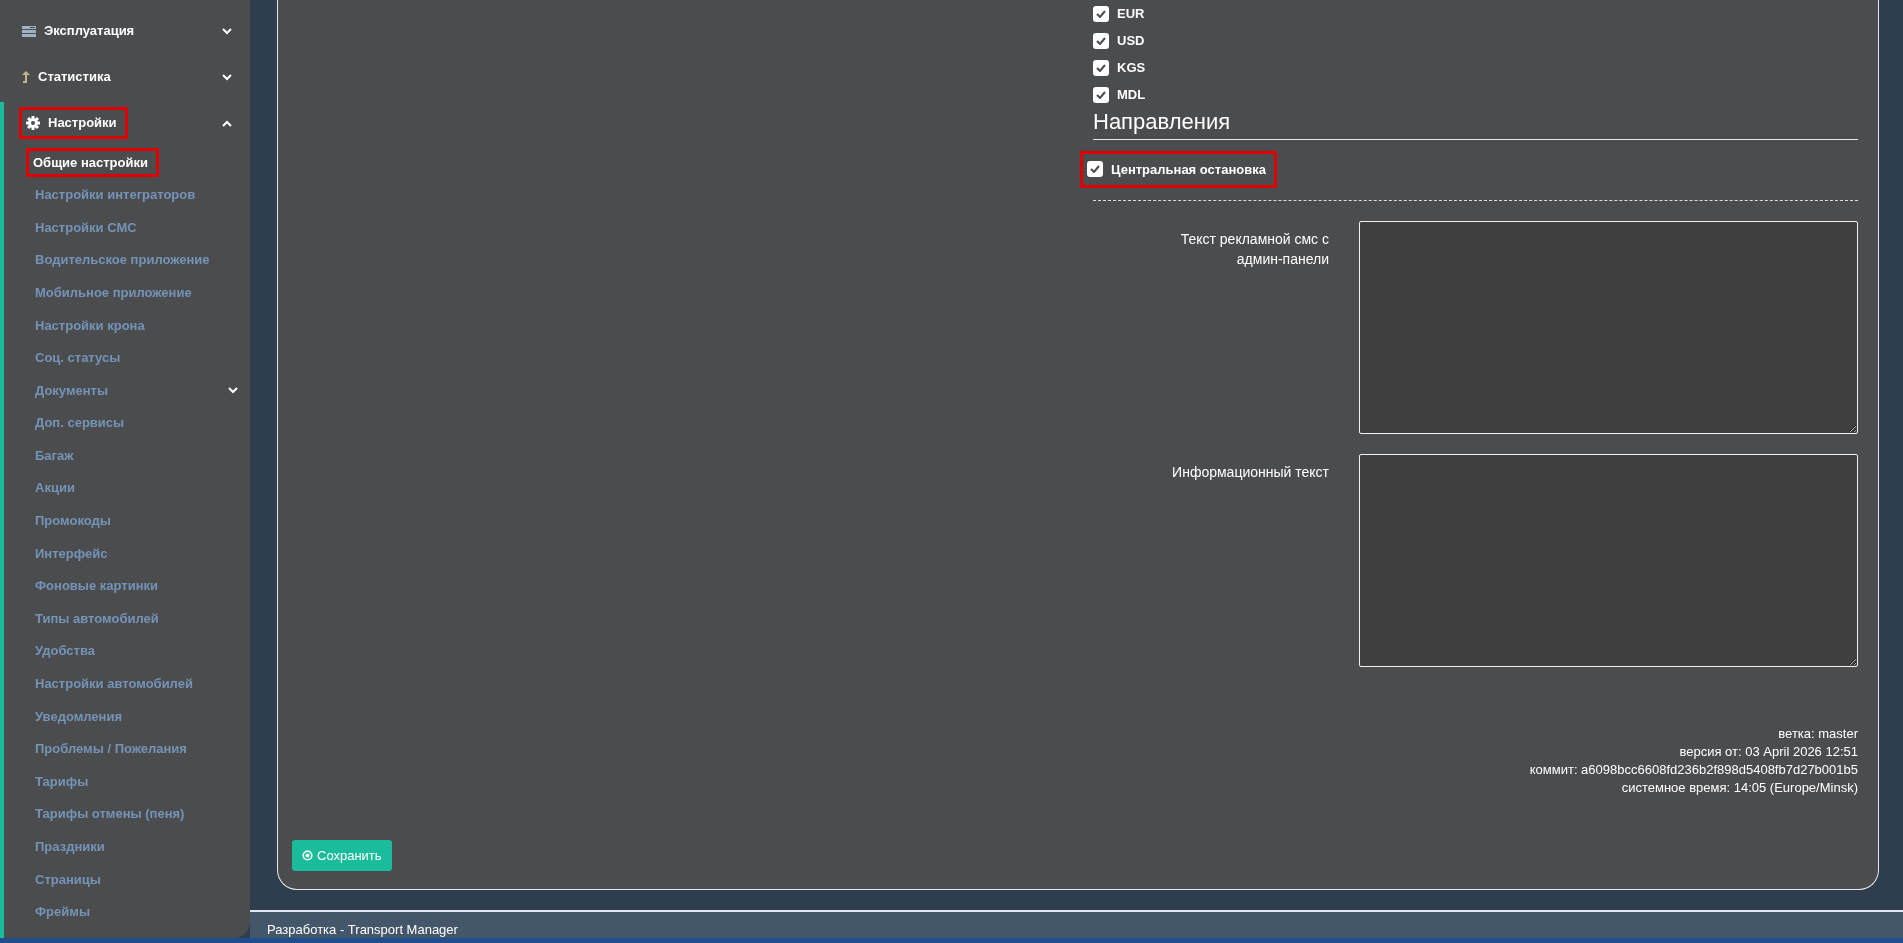 The height and width of the screenshot is (943, 1903). What do you see at coordinates (70, 847) in the screenshot?
I see `sidebar-item: Праздники` at bounding box center [70, 847].